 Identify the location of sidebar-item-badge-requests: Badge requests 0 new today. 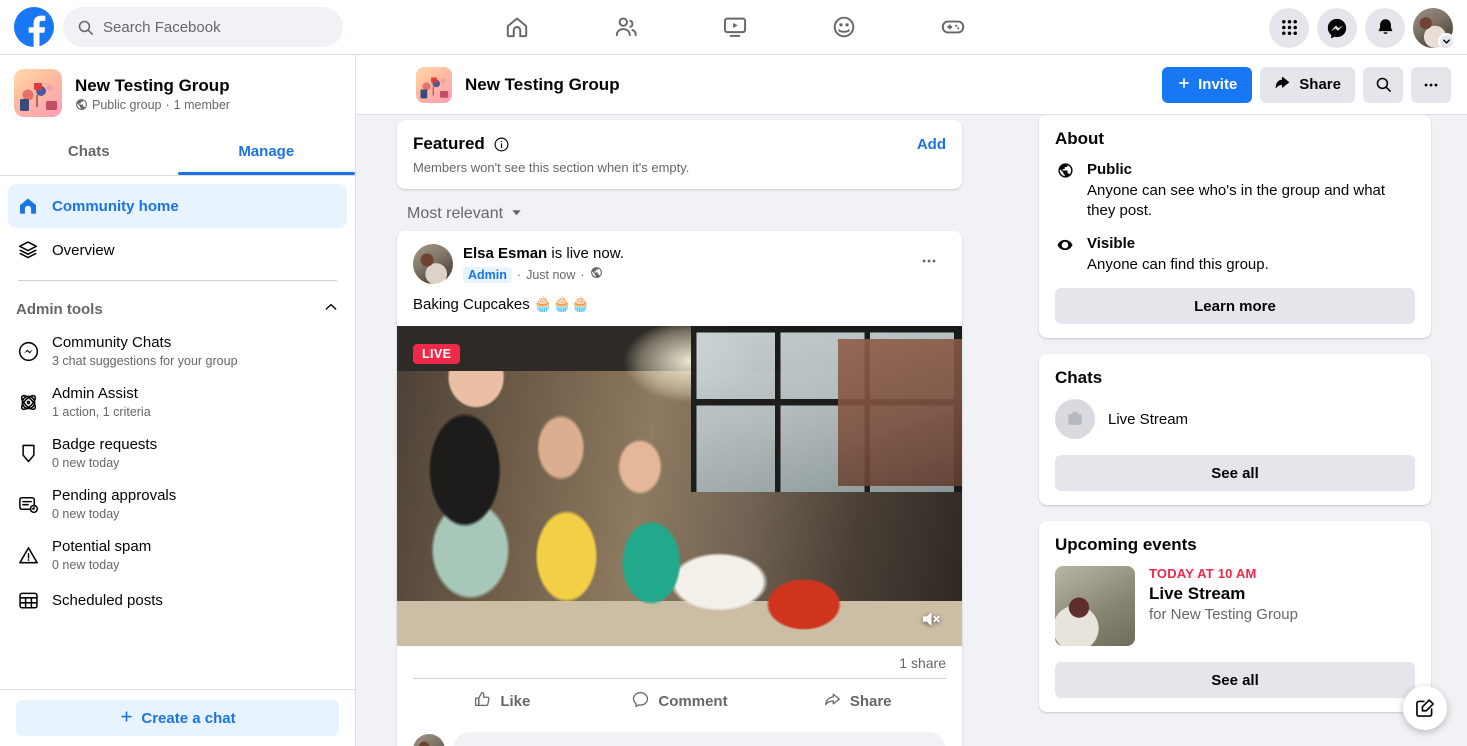
(177, 453).